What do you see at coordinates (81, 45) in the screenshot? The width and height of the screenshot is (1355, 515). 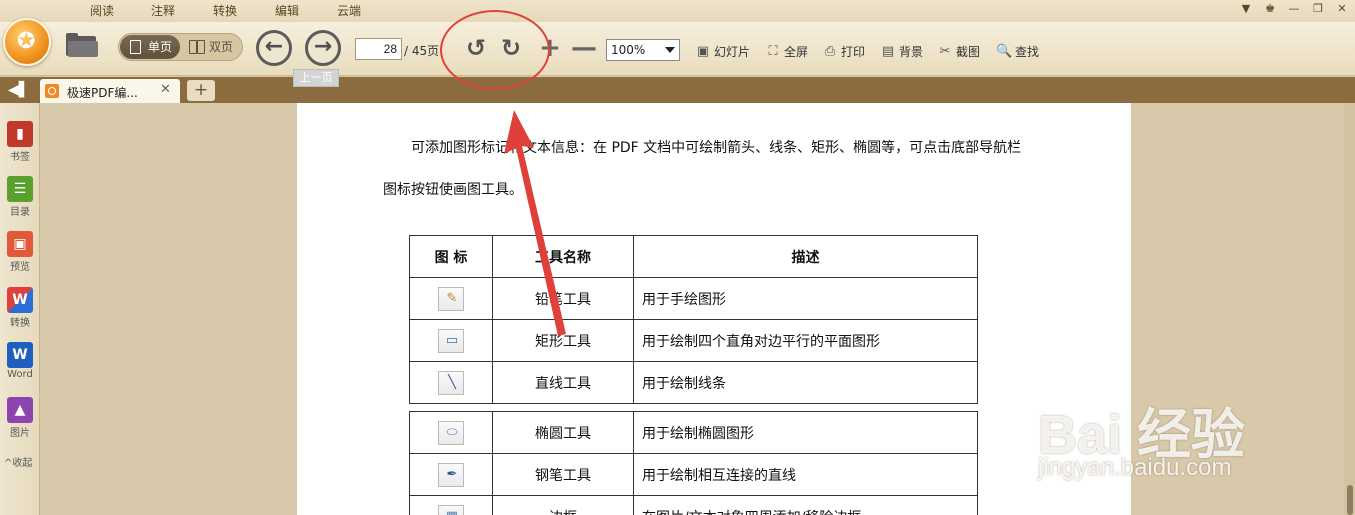 I see `open-folder-icon` at bounding box center [81, 45].